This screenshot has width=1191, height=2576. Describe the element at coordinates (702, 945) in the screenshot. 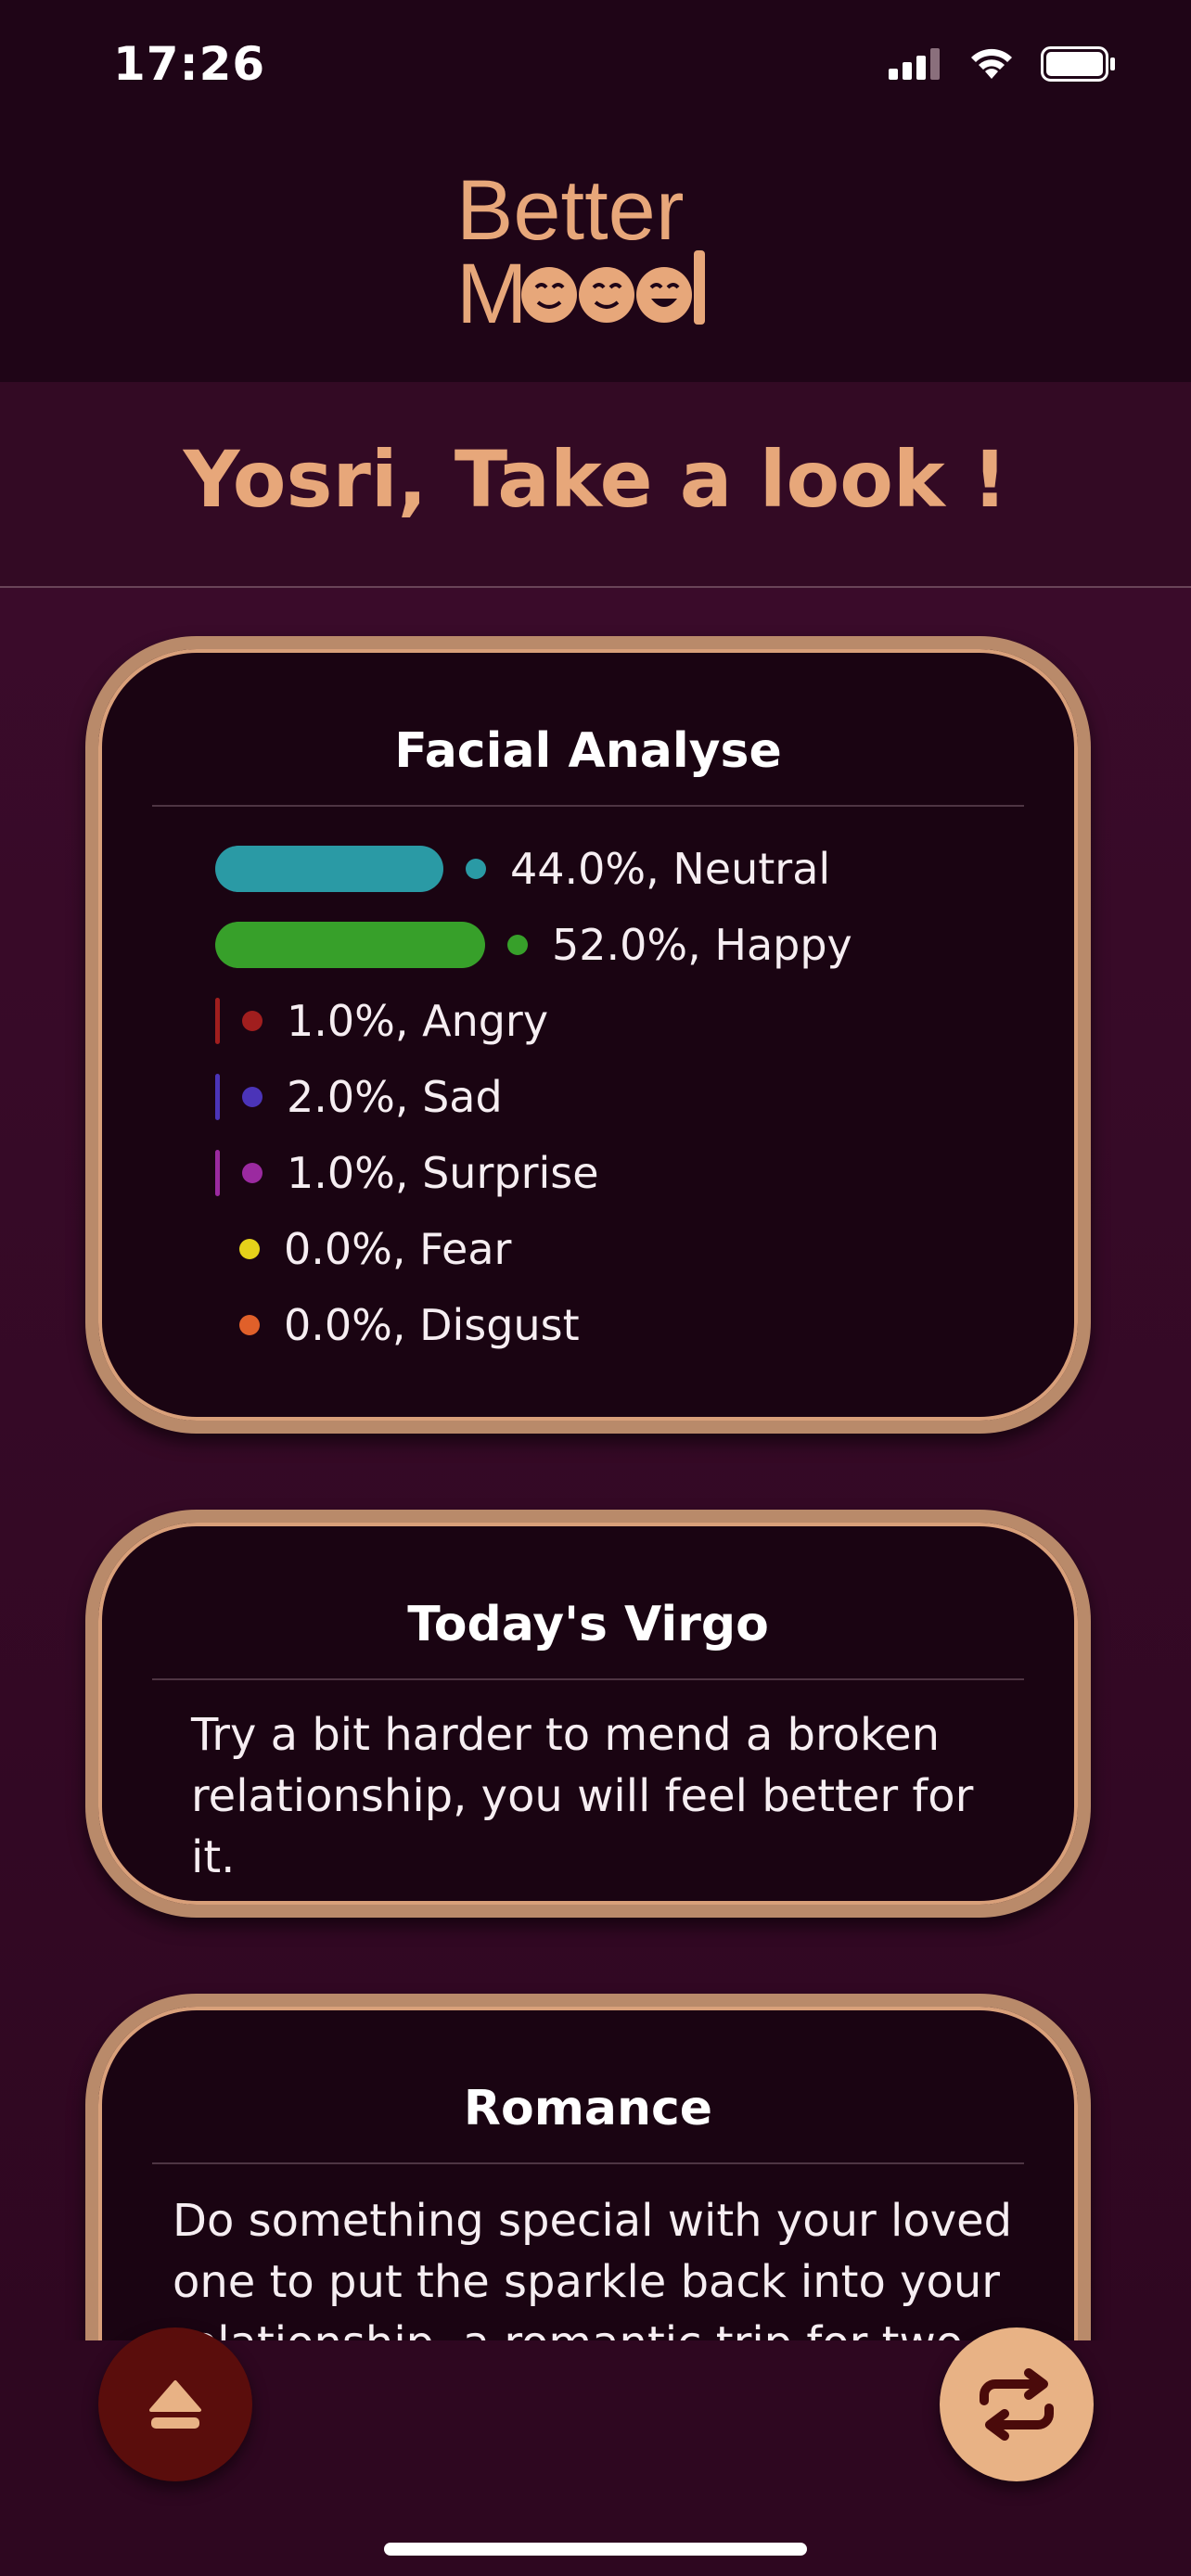

I see `emotion-label: 52.0%, Happy` at that location.